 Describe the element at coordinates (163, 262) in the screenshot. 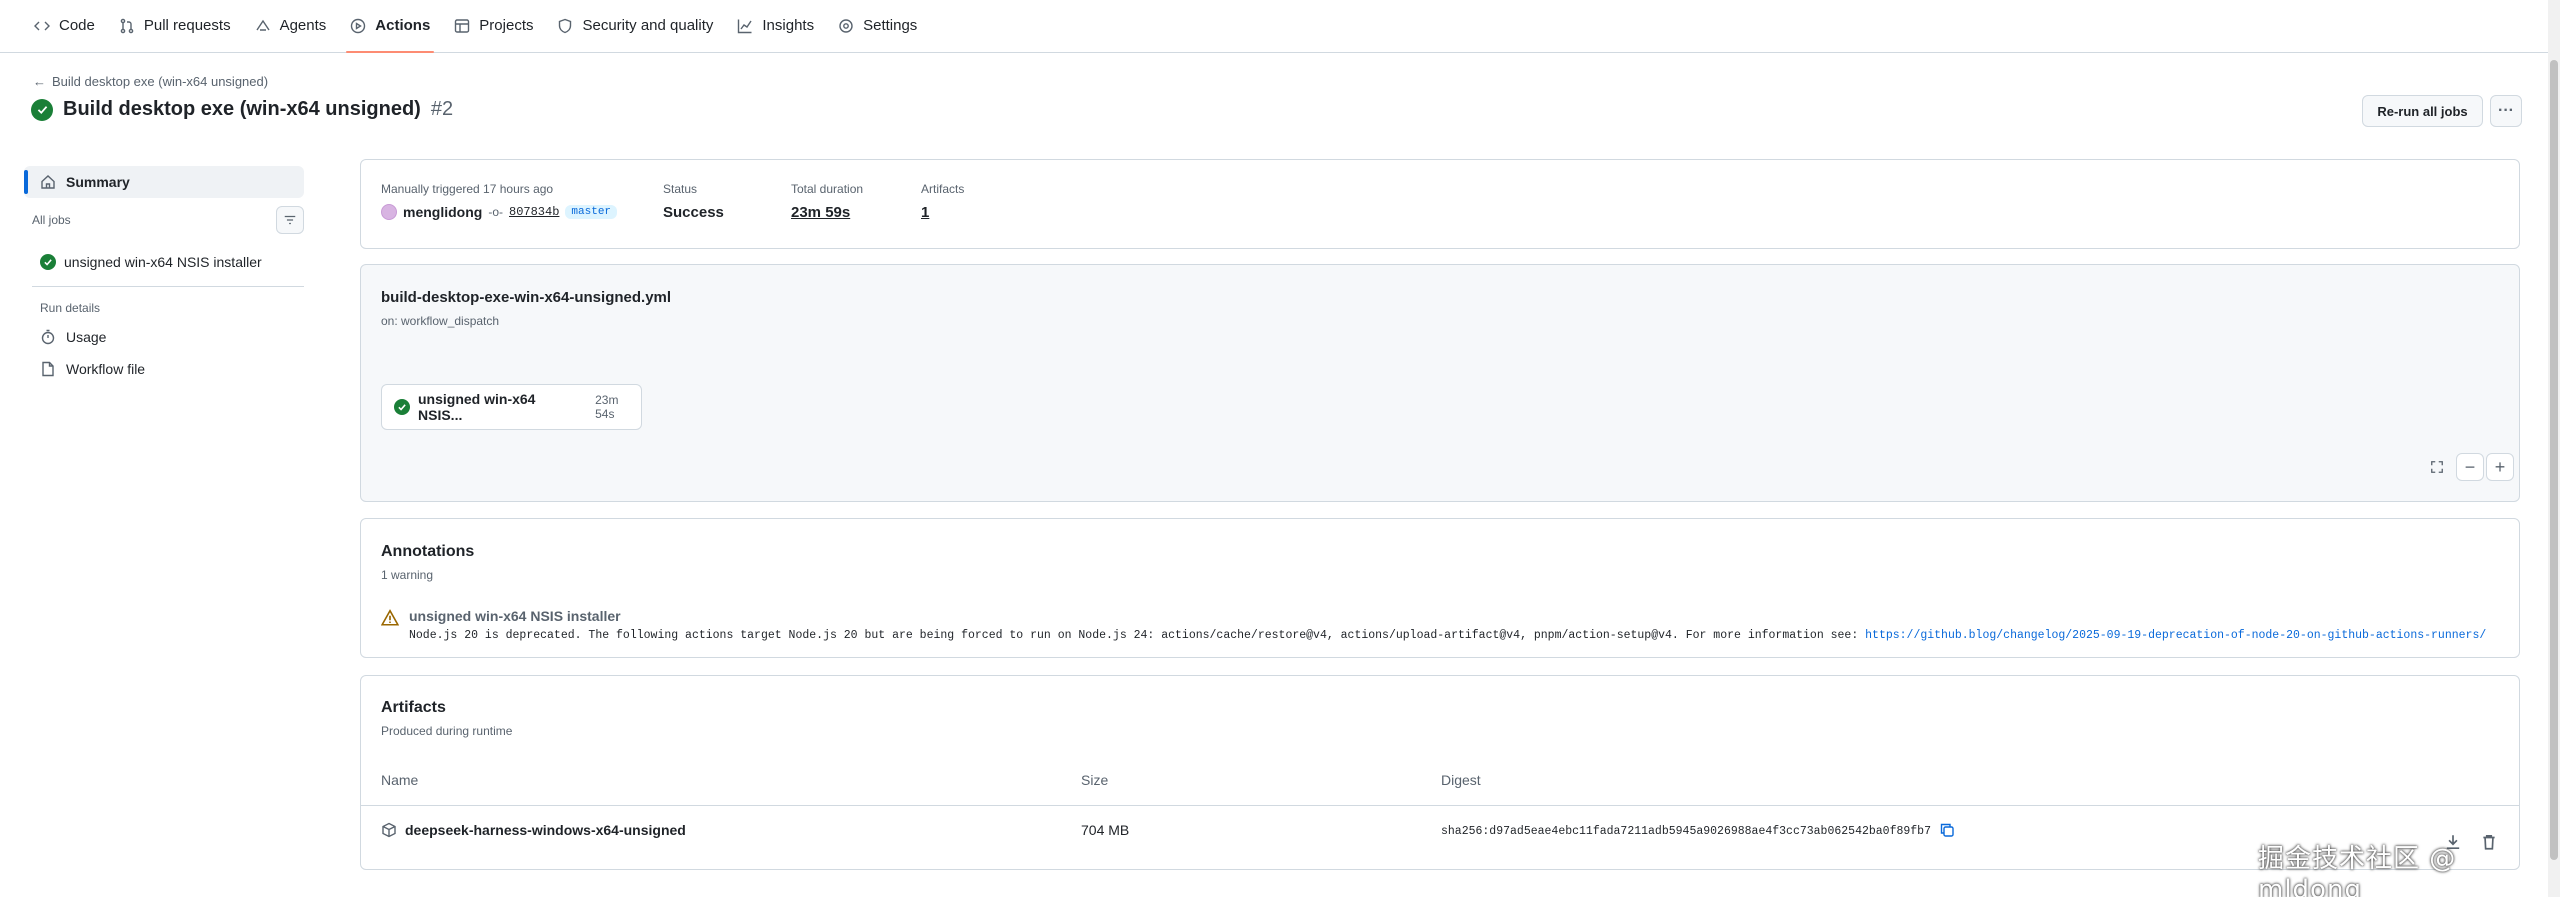

I see `sidebar-item-label: unsigned win-x64 NSIS installer` at that location.